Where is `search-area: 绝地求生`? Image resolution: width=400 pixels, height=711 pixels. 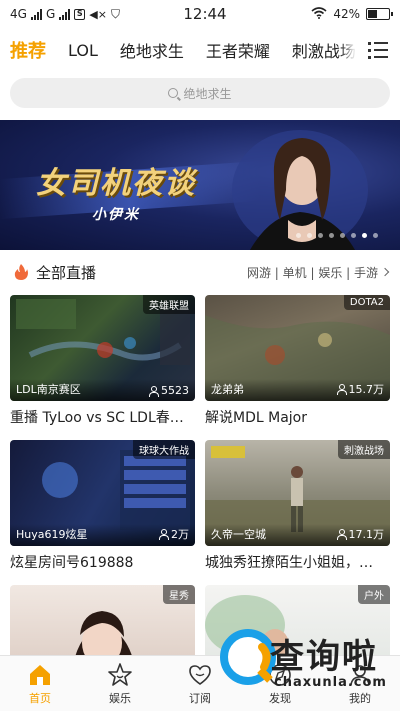
search-area: 绝地求生 is located at coordinates (200, 93).